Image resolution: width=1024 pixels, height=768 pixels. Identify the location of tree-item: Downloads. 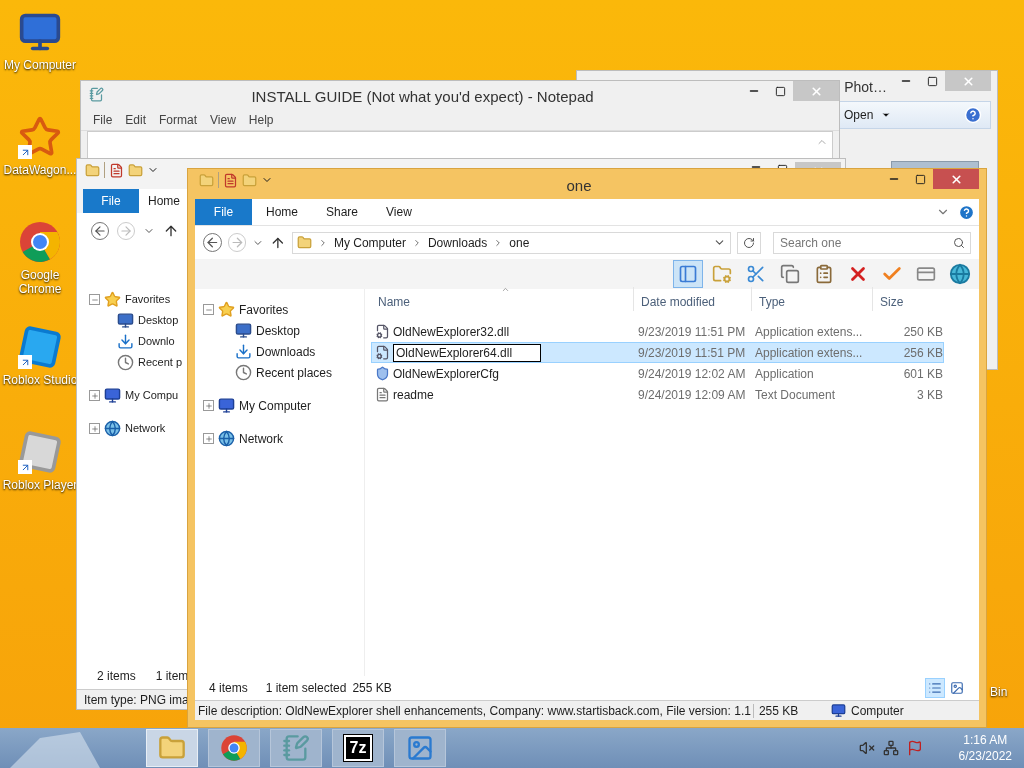
(286, 351).